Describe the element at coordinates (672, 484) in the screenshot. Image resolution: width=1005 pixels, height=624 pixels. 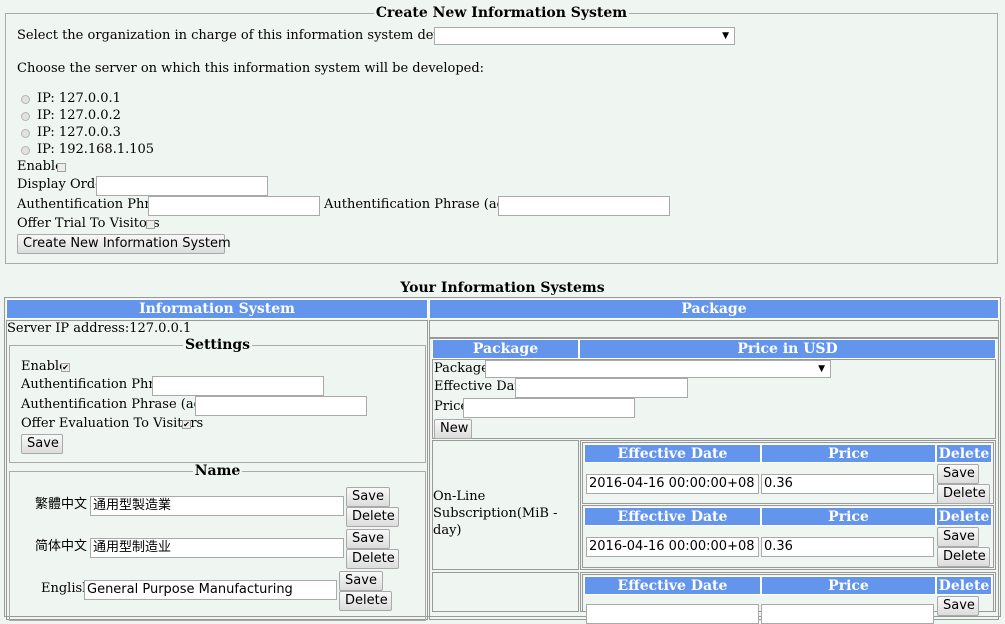
I see `price-row-1-date-input: 2016-04-16 00:00:00+08` at that location.